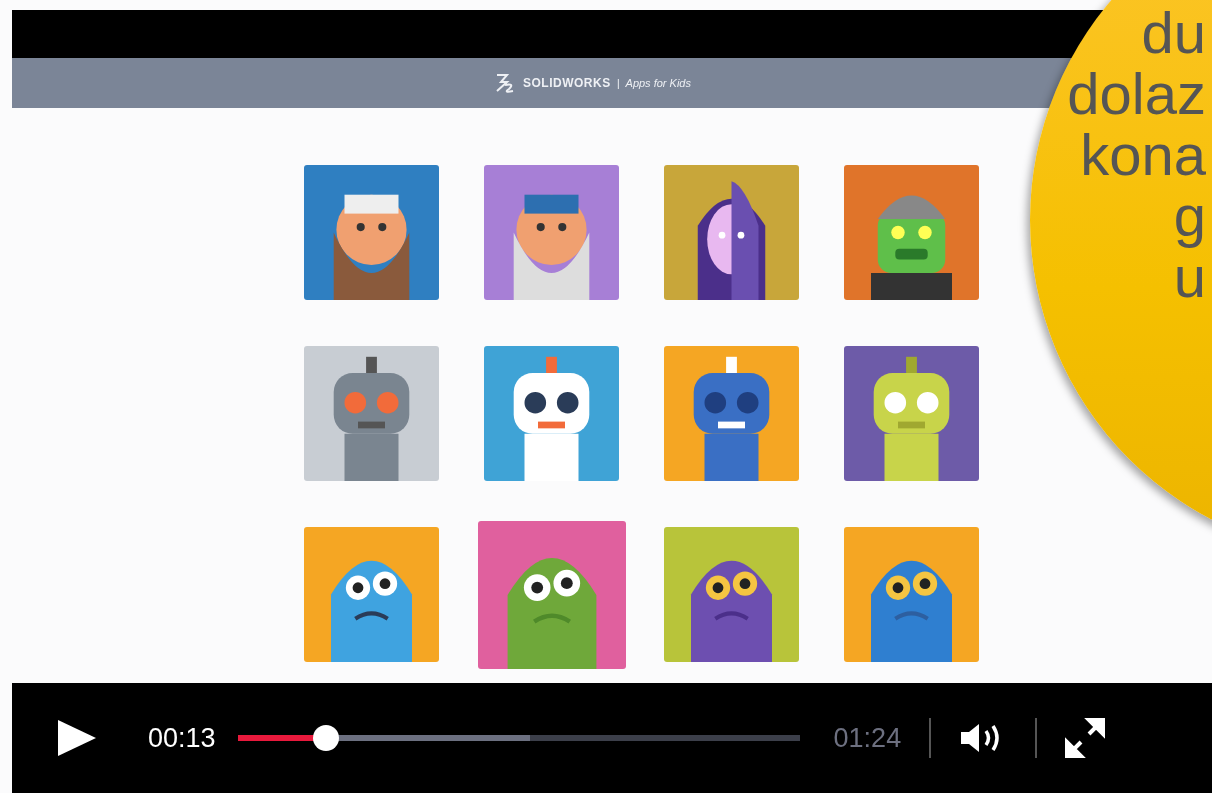 The width and height of the screenshot is (1212, 793). What do you see at coordinates (325, 738) in the screenshot?
I see `seek-handle` at bounding box center [325, 738].